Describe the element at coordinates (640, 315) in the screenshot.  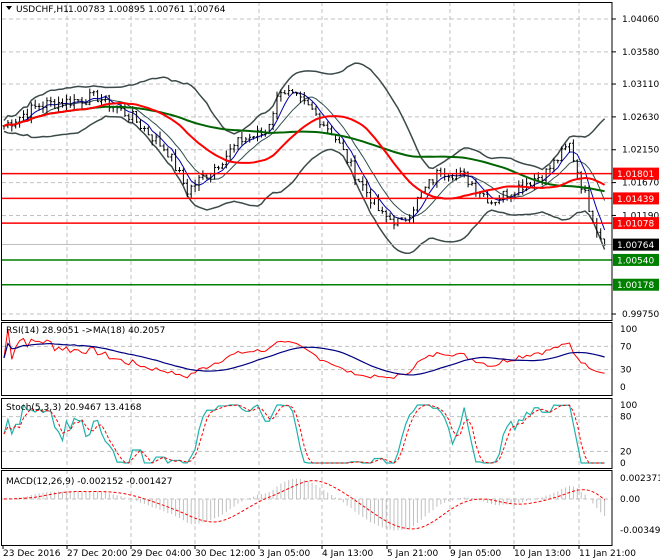
I see `price-tick-label: 0.99750` at that location.